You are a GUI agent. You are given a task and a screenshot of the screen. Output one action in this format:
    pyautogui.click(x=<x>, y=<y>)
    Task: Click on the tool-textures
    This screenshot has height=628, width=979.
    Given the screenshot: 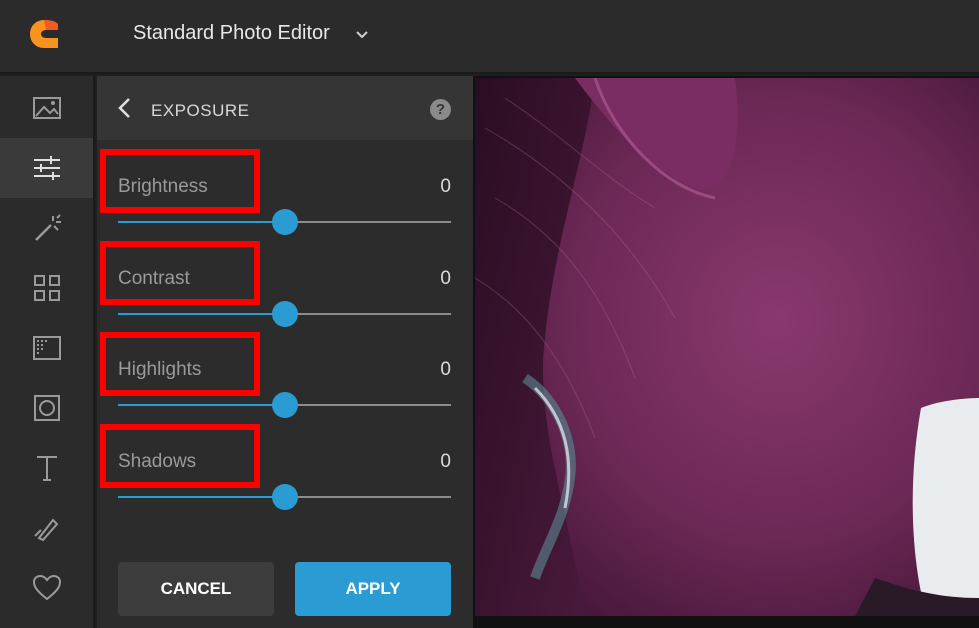 What is the action you would take?
    pyautogui.click(x=46, y=348)
    